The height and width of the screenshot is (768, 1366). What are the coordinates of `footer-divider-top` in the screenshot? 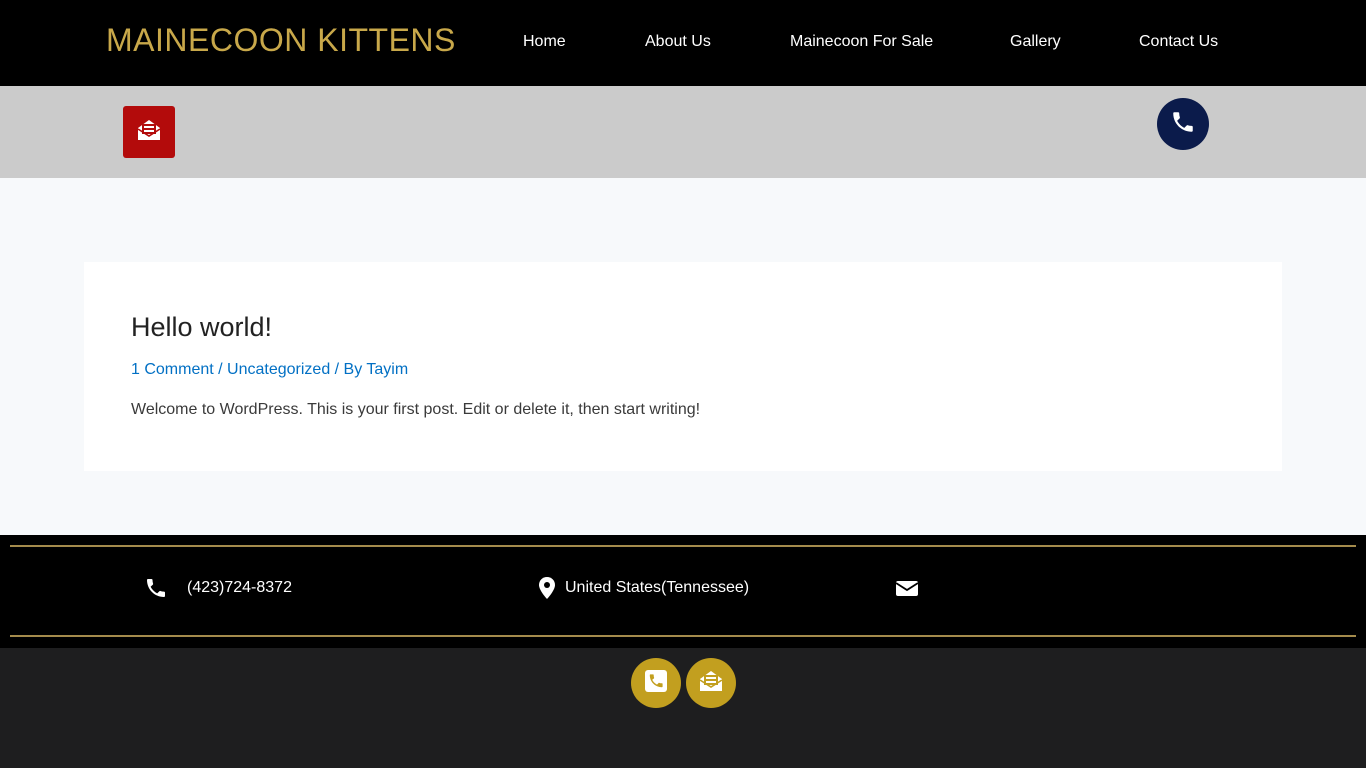 It's located at (683, 546).